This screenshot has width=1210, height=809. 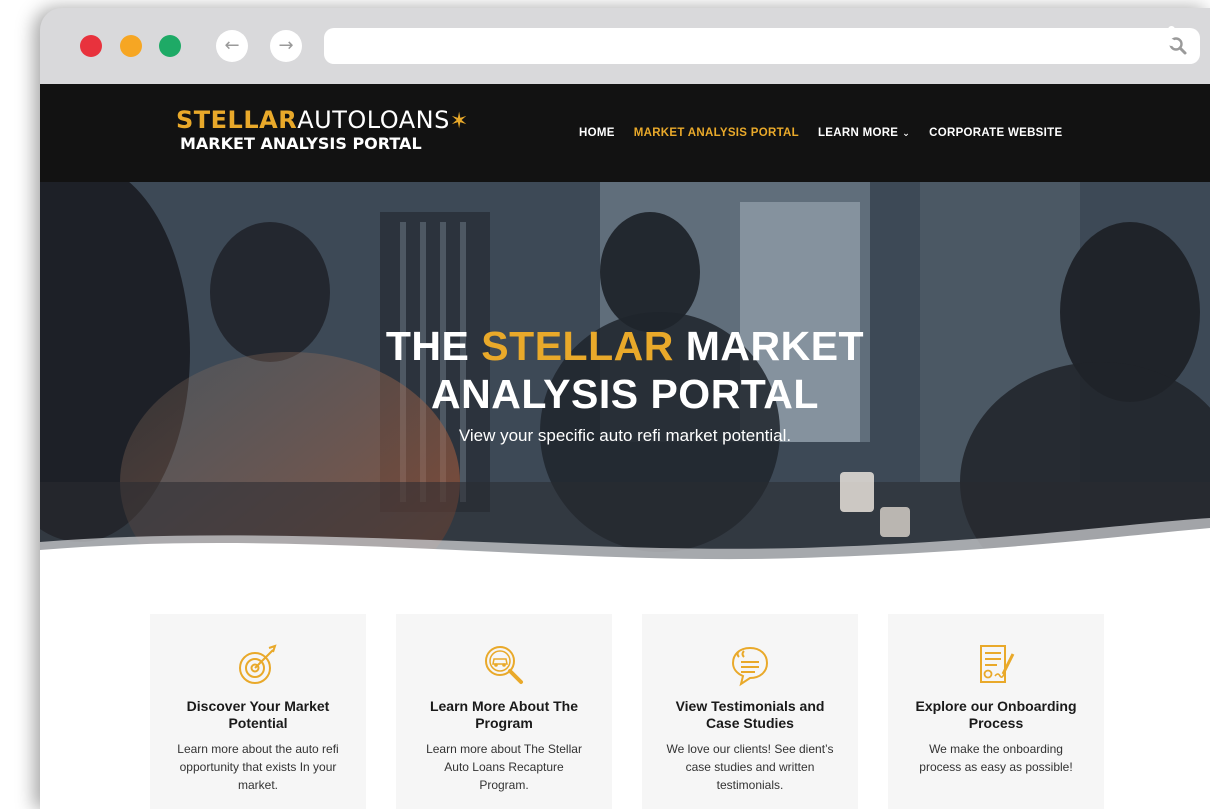 I want to click on hero-title-gold: STELLAR, so click(x=577, y=346).